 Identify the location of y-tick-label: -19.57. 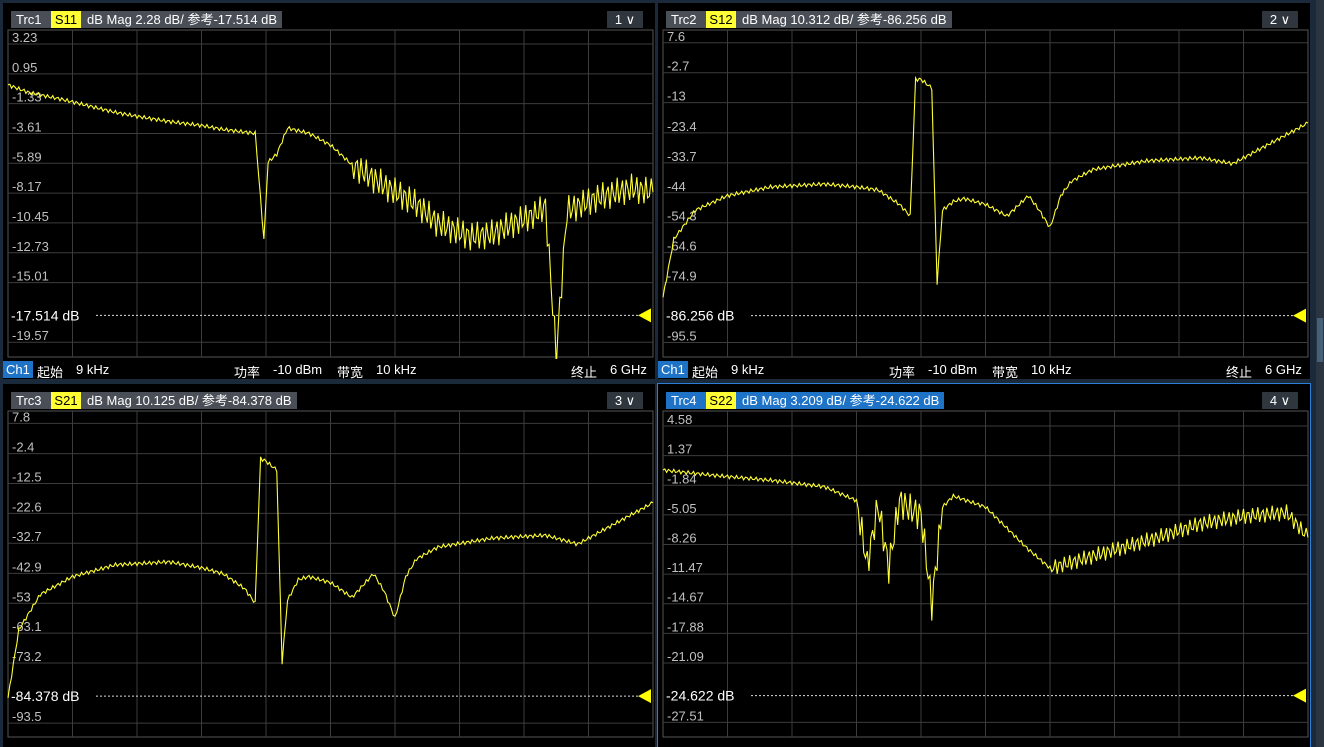
(30, 335).